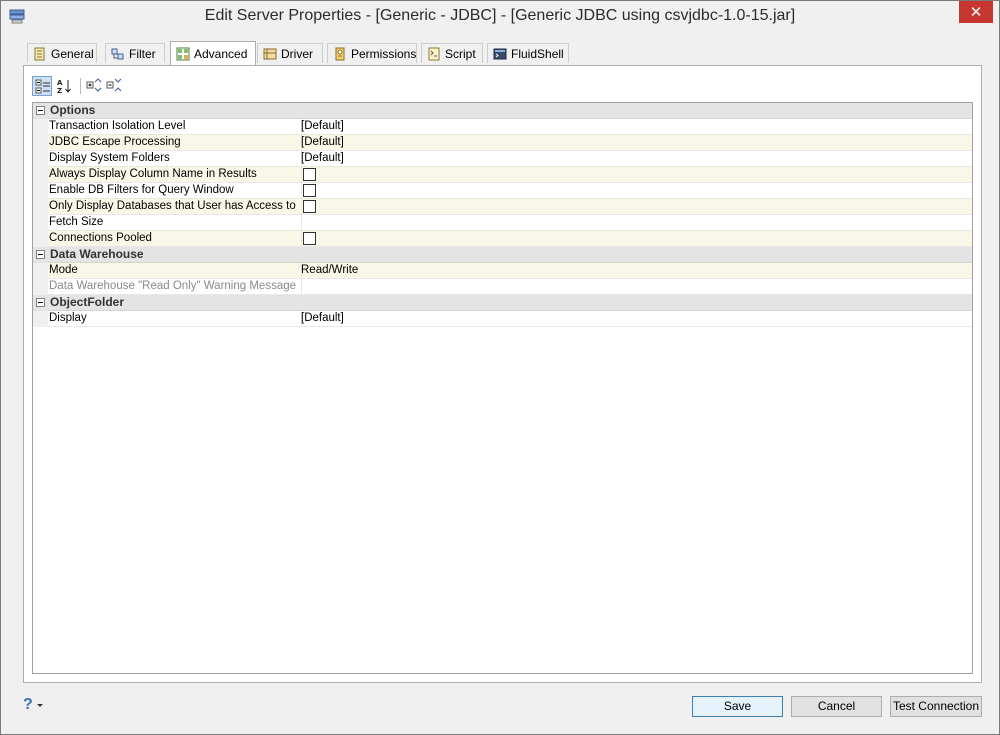 The image size is (1000, 735). I want to click on property-name: Connections Pooled, so click(175, 238).